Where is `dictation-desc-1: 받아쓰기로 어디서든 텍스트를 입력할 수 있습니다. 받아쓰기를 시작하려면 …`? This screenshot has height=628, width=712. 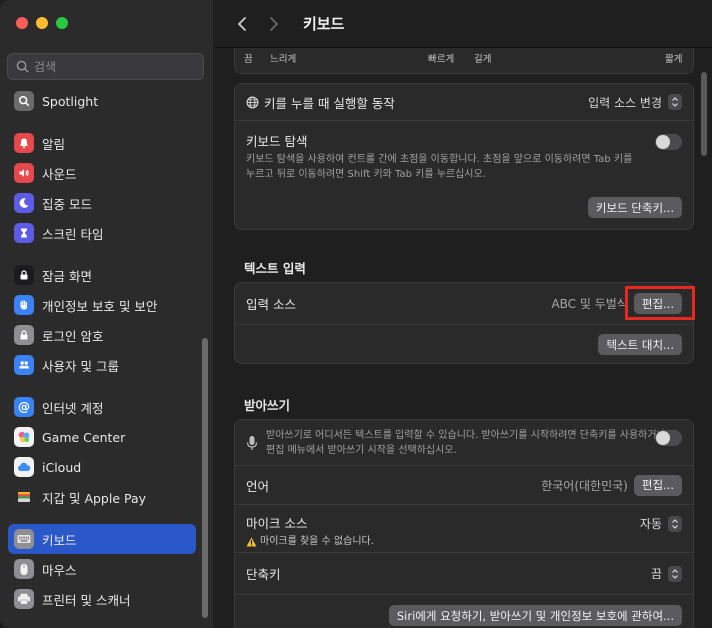
dictation-desc-1: 받아쓰기로 어디서든 텍스트를 입력할 수 있습니다. 받아쓰기를 시작하려면 … is located at coordinates (466, 435).